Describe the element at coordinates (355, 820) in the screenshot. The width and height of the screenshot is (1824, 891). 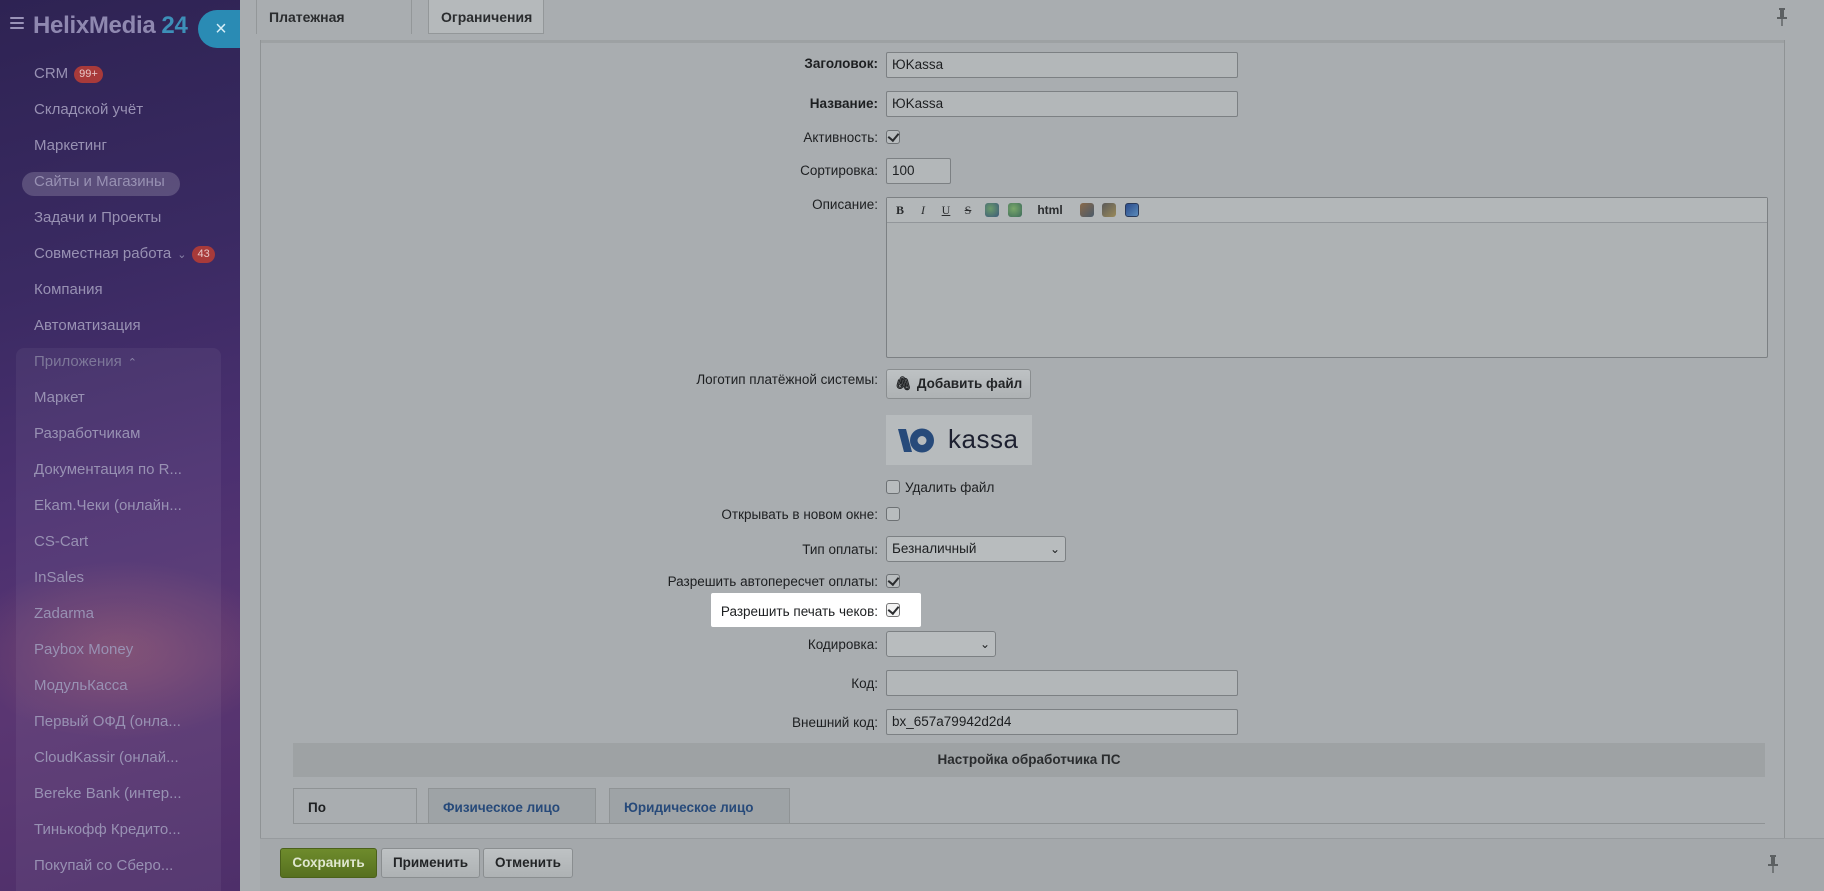
I see `tab-default: По умолчанию` at that location.